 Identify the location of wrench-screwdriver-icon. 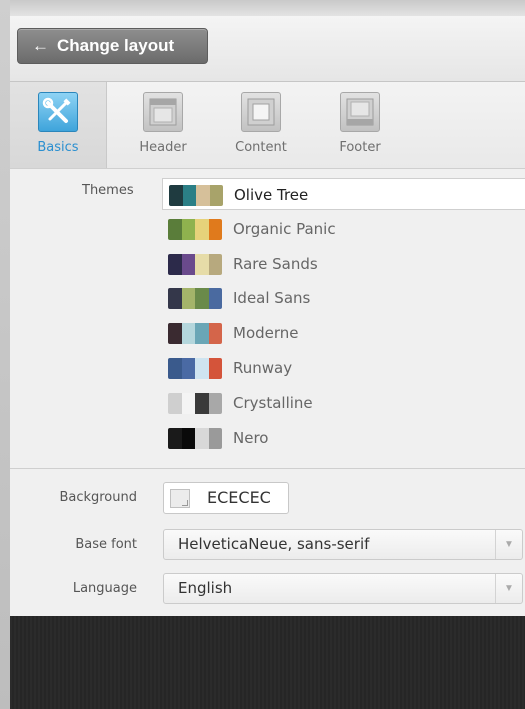
(58, 112).